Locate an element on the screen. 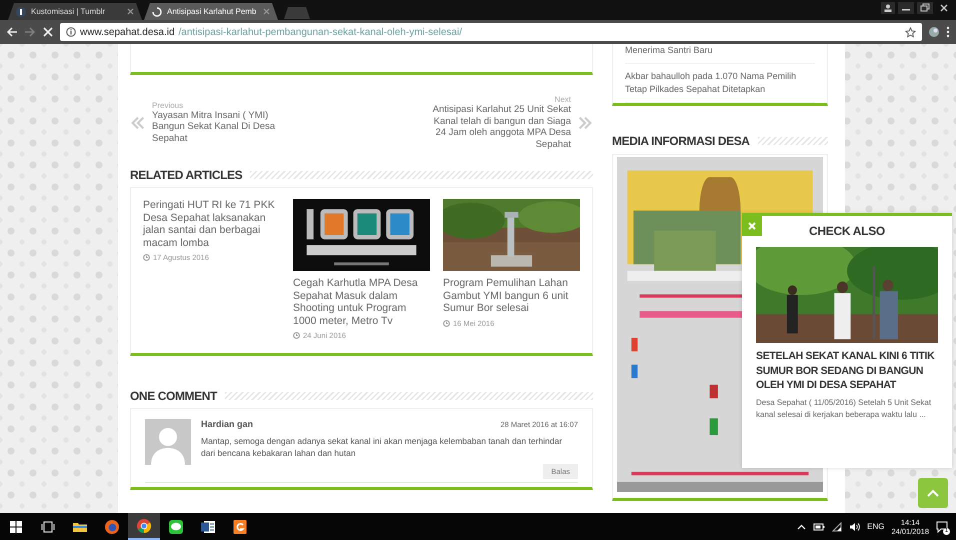 This screenshot has height=540, width=956. battery-icon is located at coordinates (819, 526).